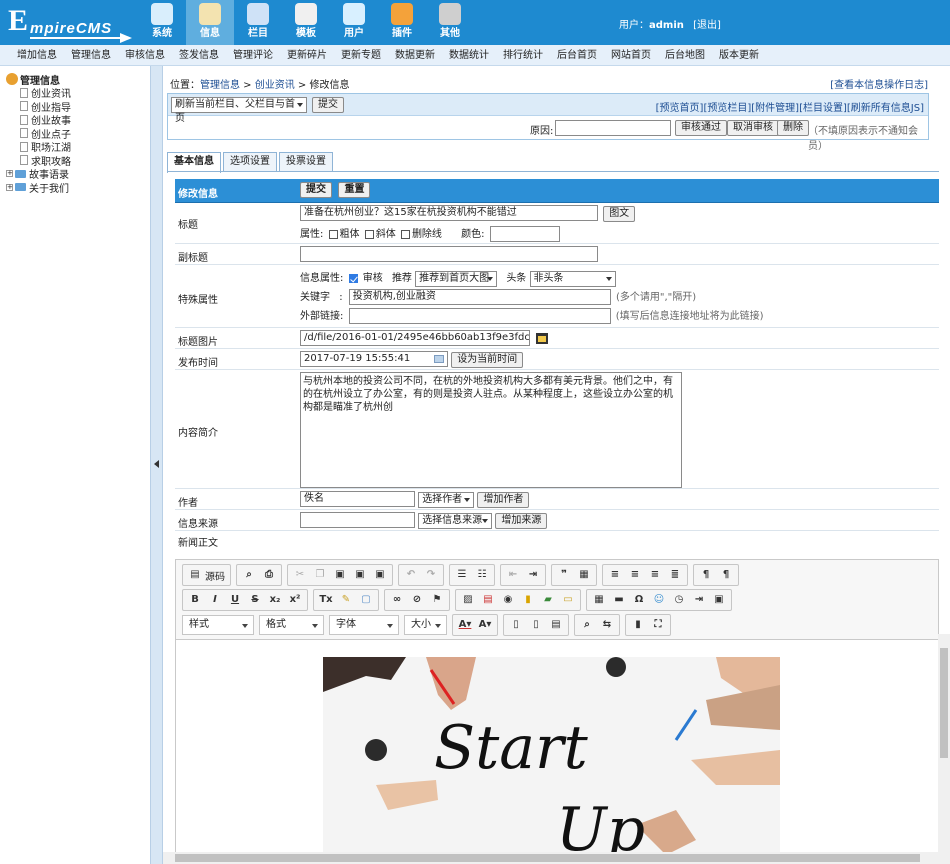  What do you see at coordinates (333, 234) in the screenshot?
I see `bold-checkbox` at bounding box center [333, 234].